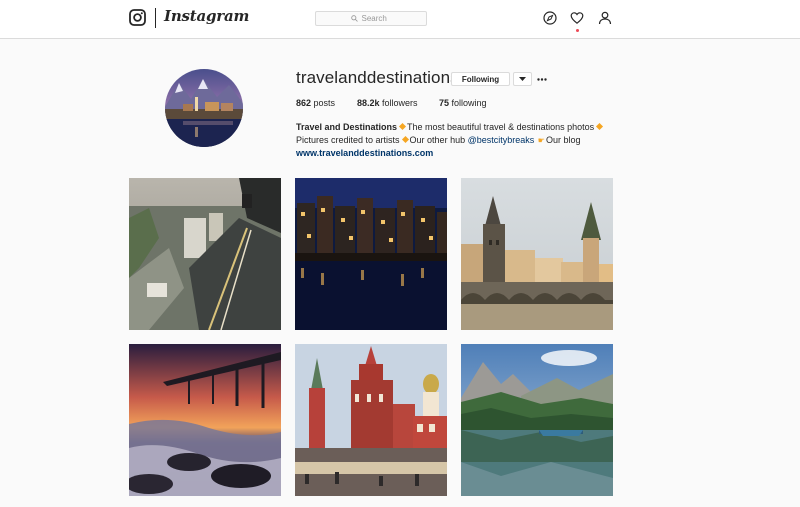 The height and width of the screenshot is (507, 800). I want to click on heart-icon, so click(577, 18).